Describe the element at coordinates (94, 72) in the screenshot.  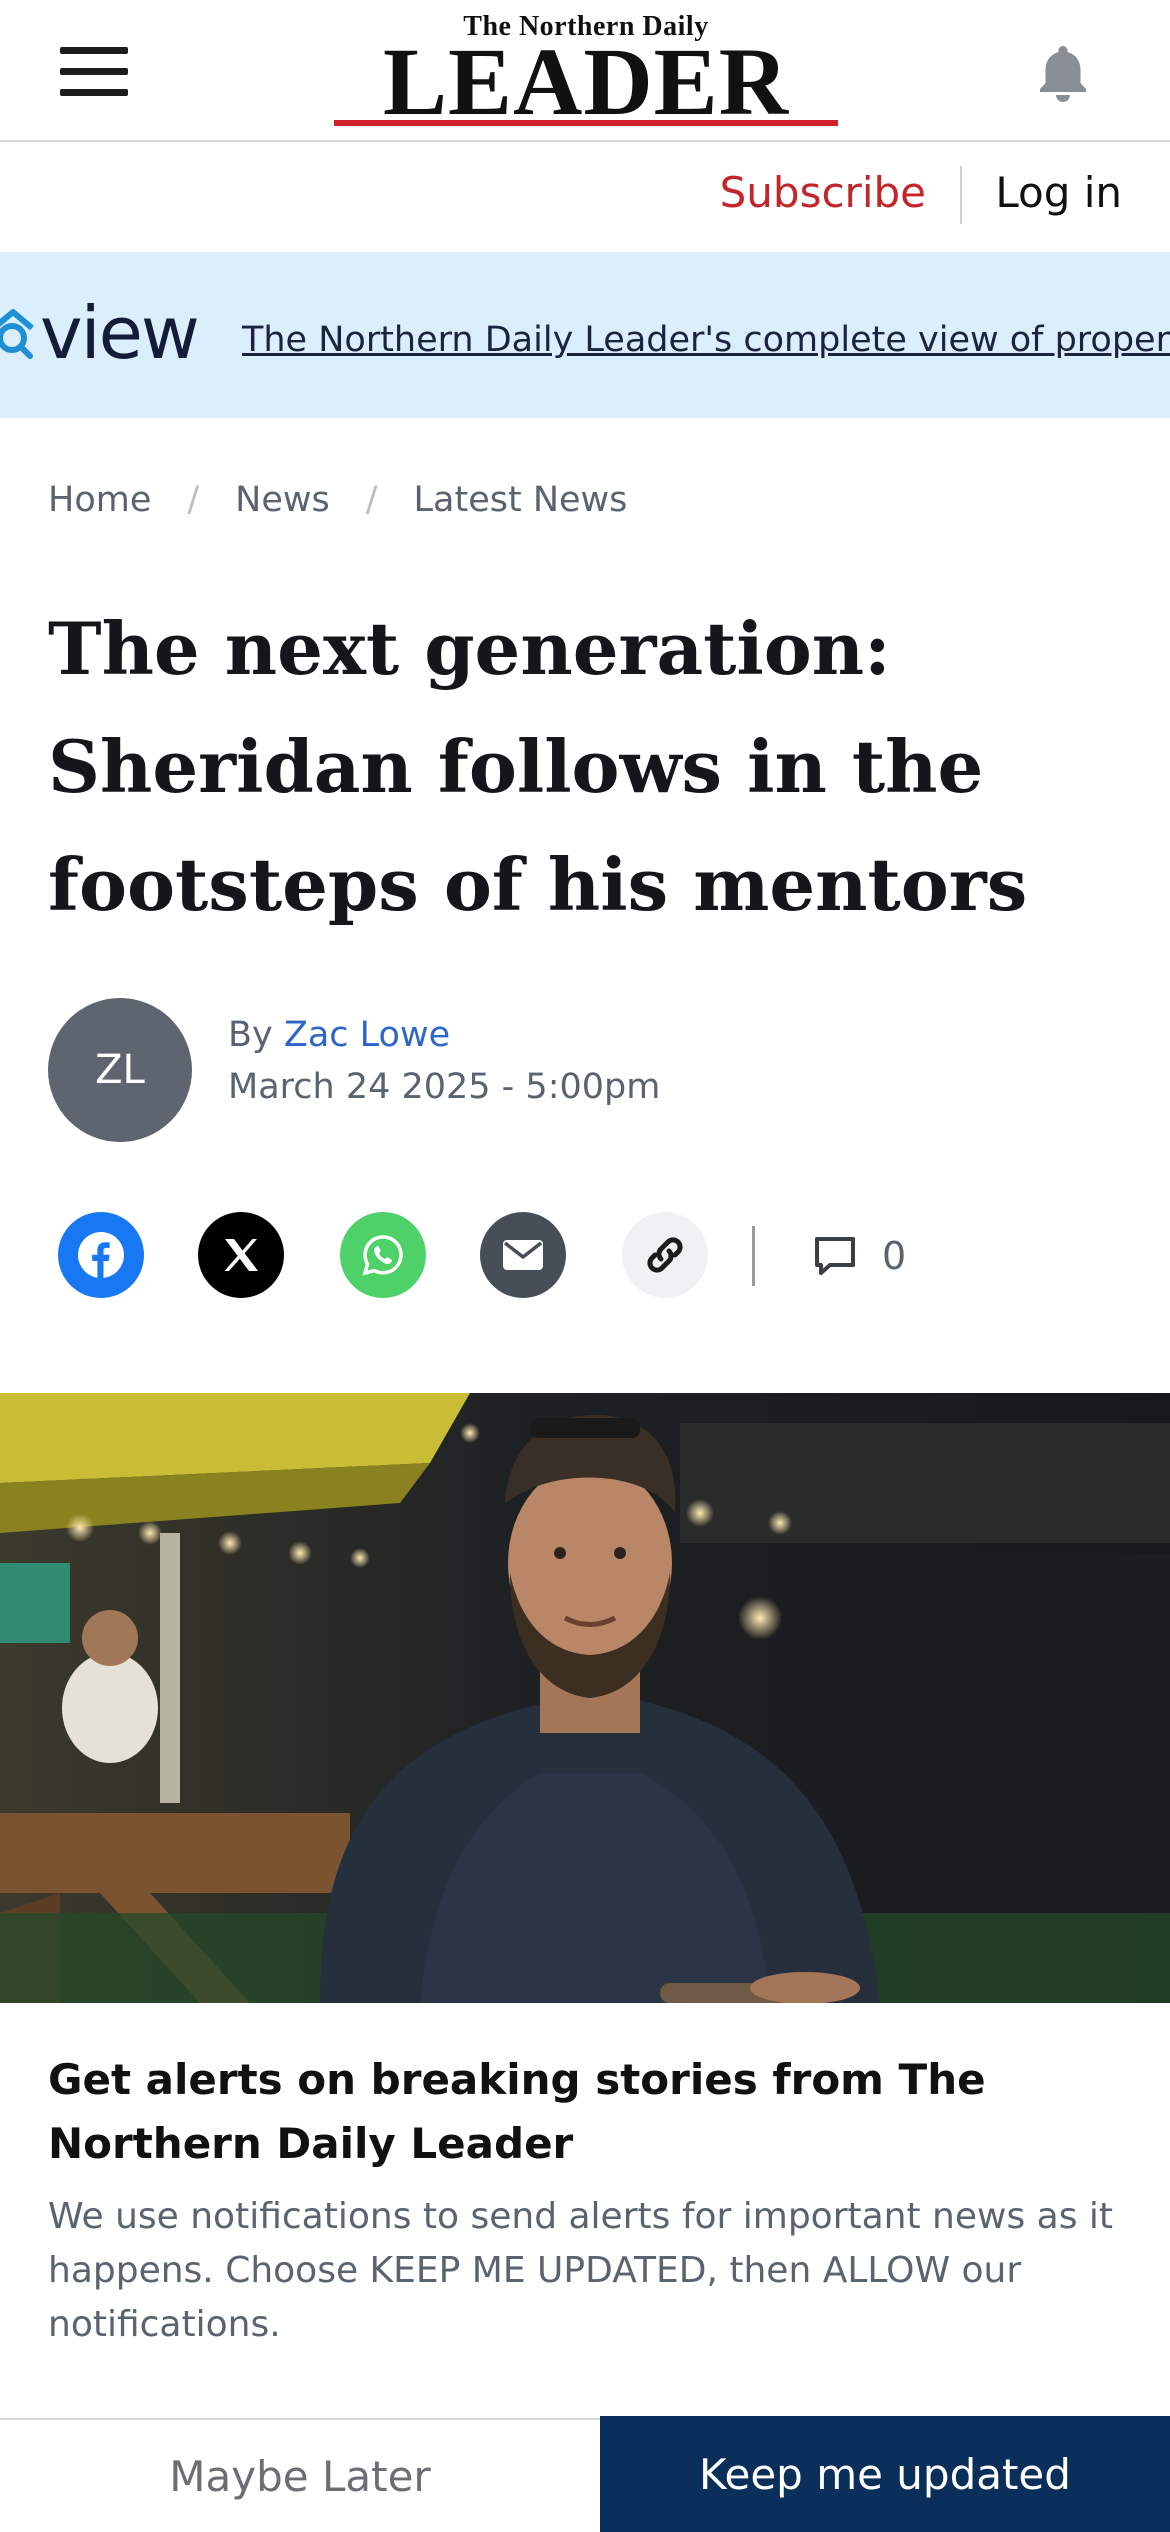
I see `hamburger-menu-icon` at that location.